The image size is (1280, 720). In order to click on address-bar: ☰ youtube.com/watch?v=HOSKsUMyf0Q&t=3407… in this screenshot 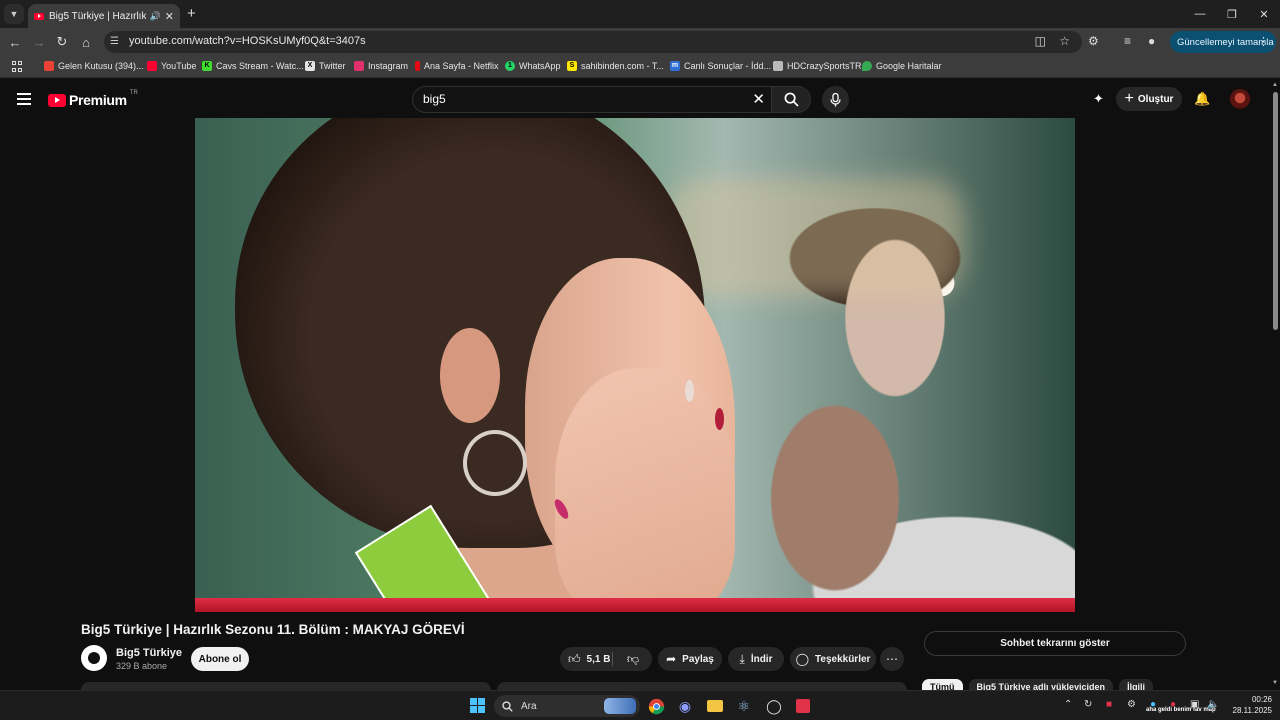, I will do `click(593, 42)`.